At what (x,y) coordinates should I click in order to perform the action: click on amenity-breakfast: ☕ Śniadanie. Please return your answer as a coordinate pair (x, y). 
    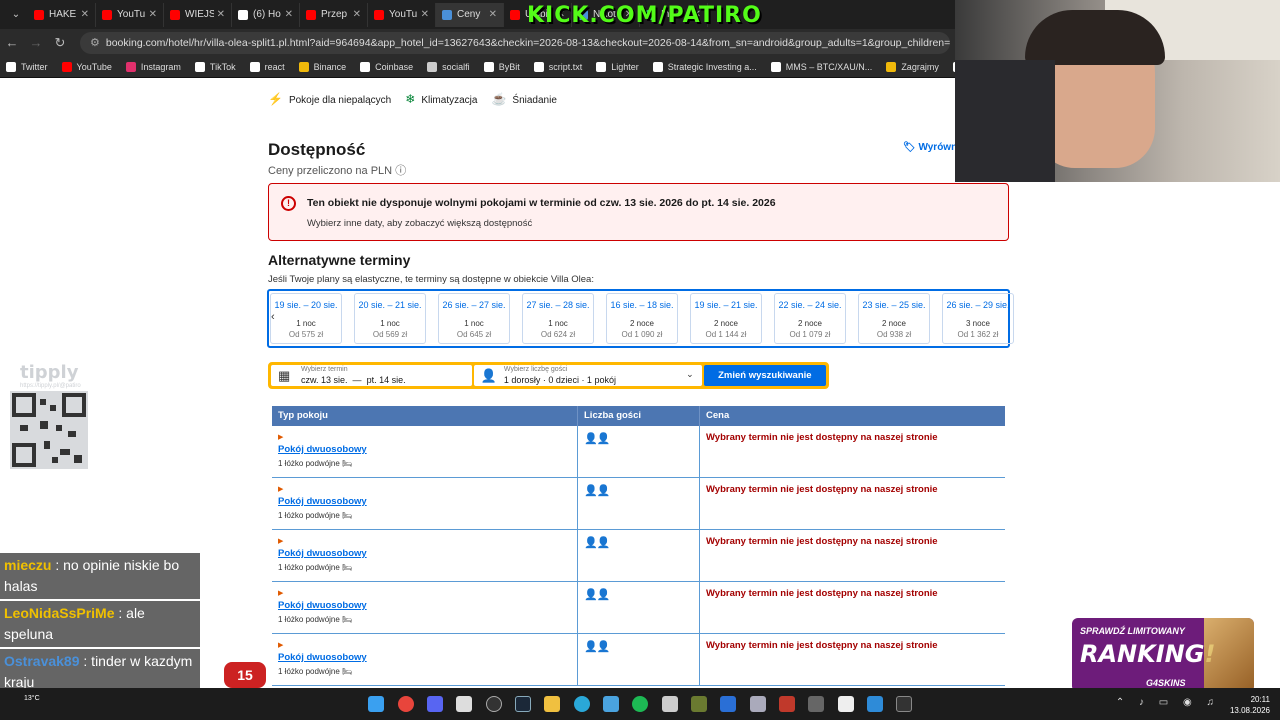
    Looking at the image, I should click on (524, 99).